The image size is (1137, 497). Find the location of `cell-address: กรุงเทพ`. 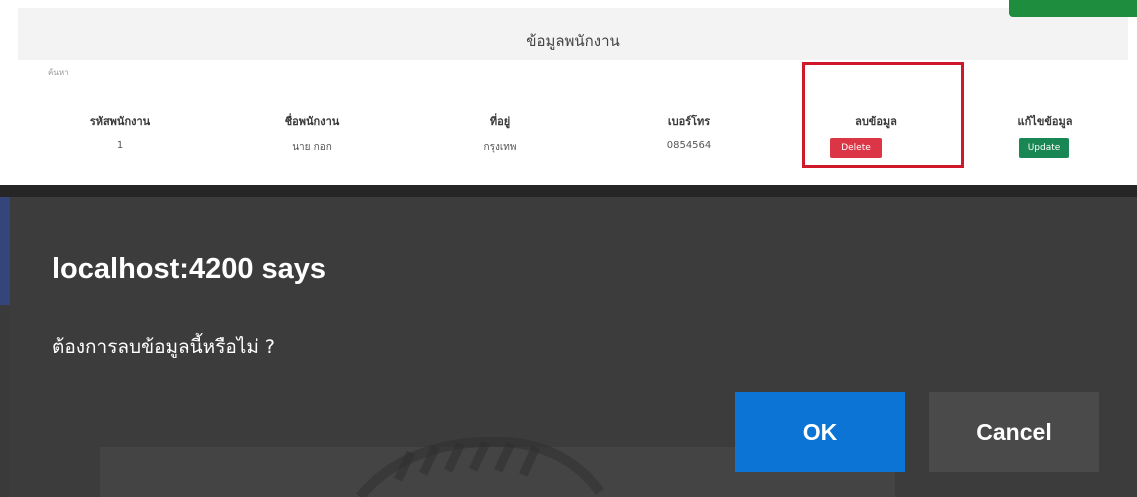

cell-address: กรุงเทพ is located at coordinates (500, 147).